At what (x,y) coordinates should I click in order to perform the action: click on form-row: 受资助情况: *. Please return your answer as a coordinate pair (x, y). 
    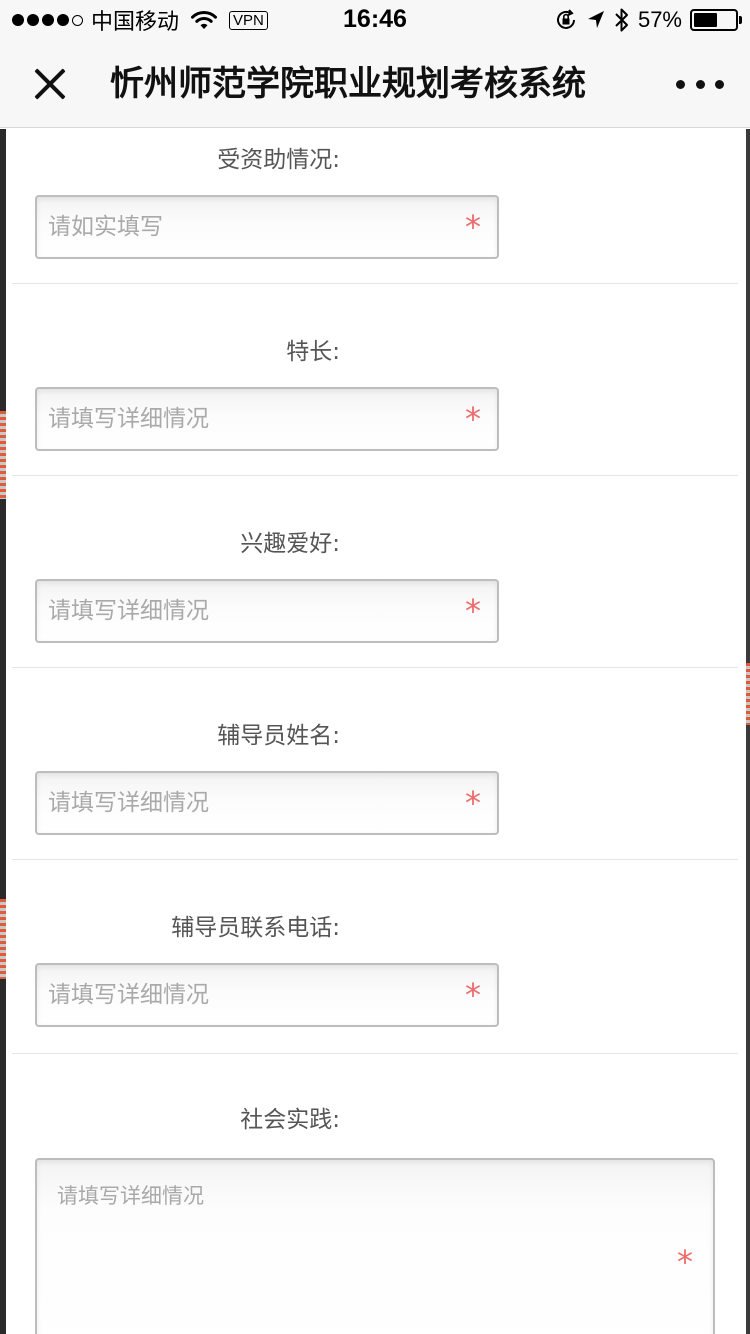
    Looking at the image, I should click on (376, 225).